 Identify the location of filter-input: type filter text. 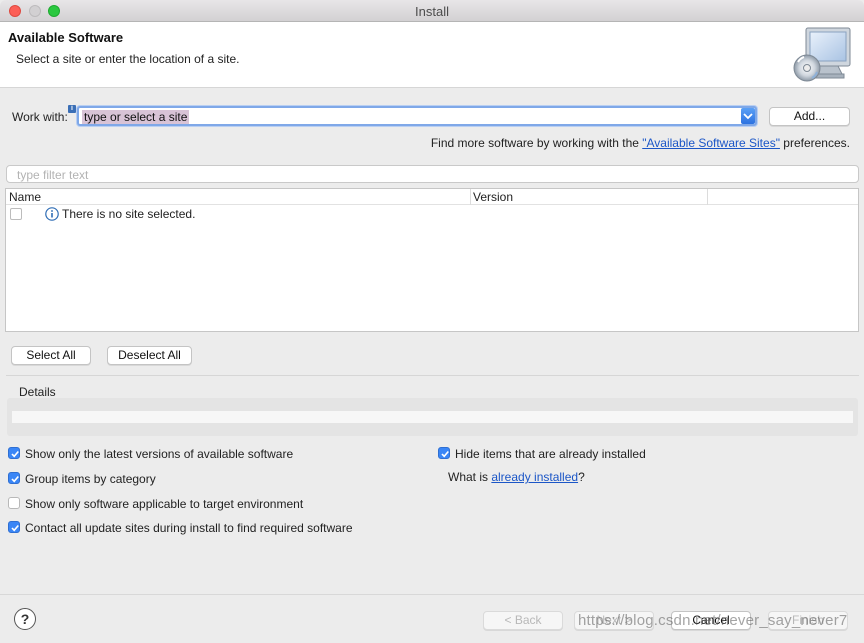
(432, 174).